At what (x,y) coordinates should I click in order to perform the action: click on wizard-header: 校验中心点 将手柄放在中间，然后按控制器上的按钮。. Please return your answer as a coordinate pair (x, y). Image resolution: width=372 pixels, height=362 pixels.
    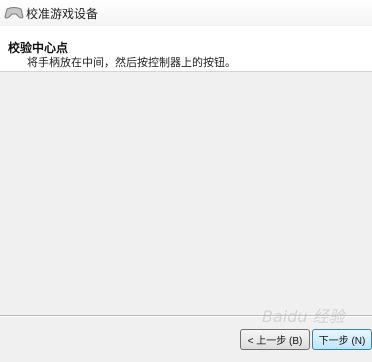
    Looking at the image, I should click on (186, 49).